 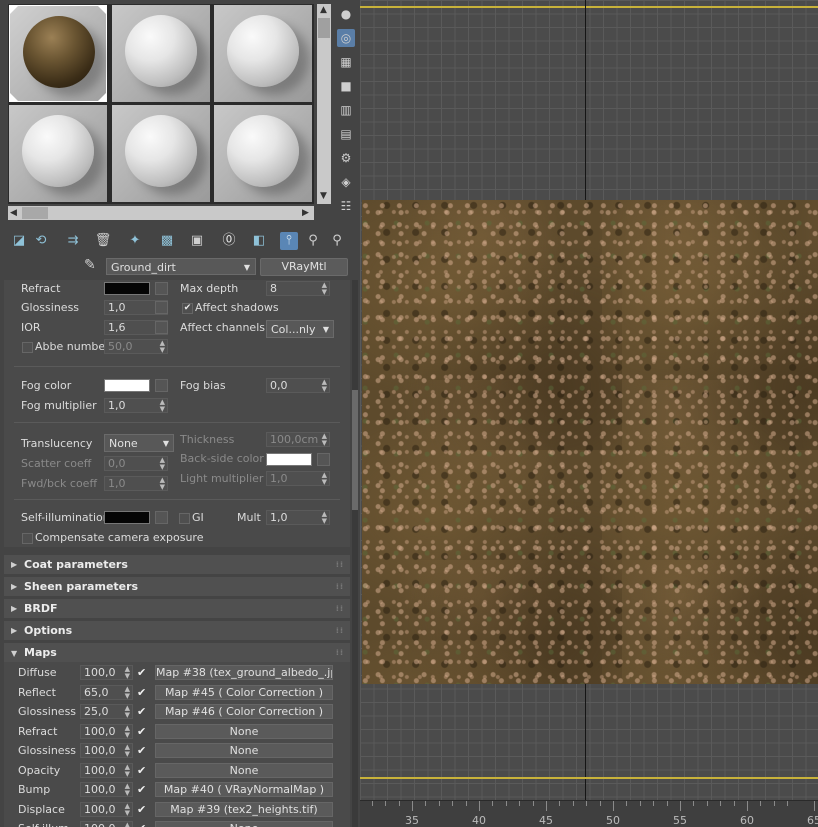 What do you see at coordinates (298, 439) in the screenshot?
I see `thickness-spinner: 100,0cm ▲ ▼` at bounding box center [298, 439].